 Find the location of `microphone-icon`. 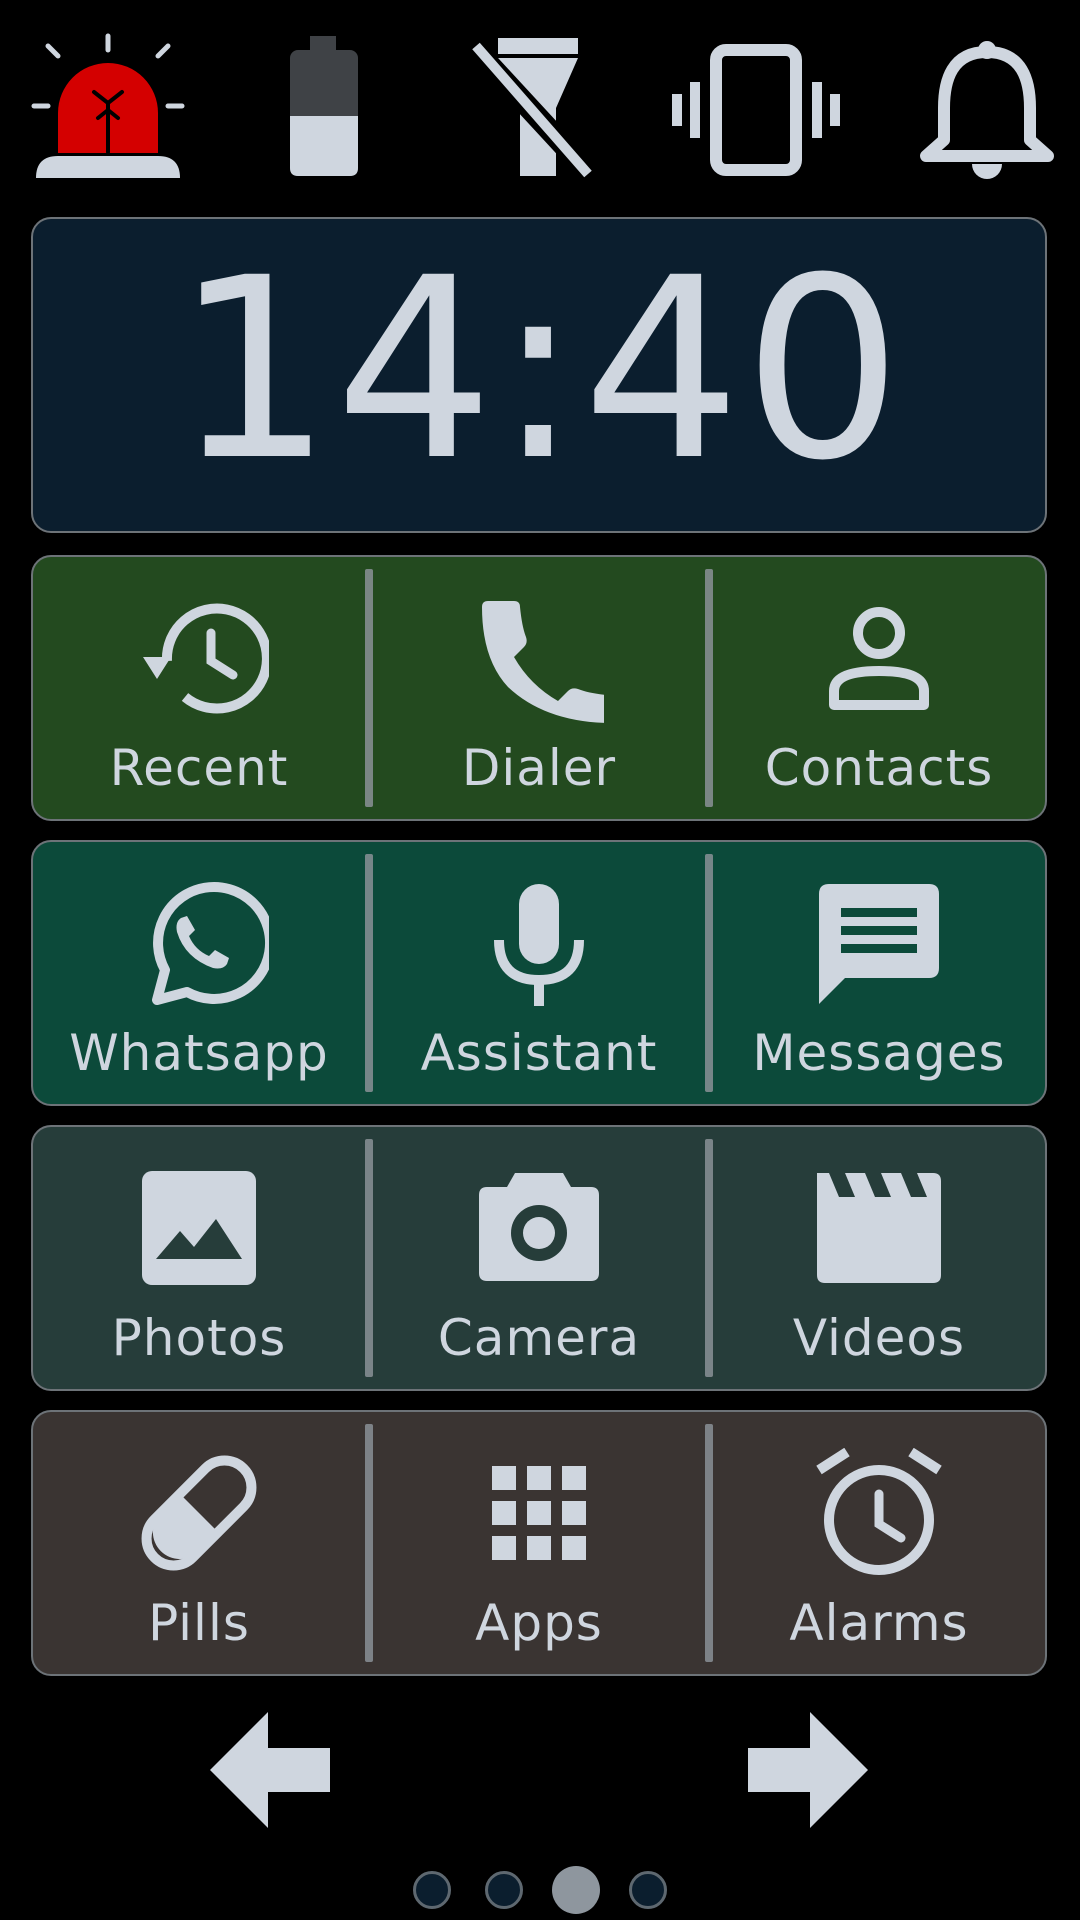

microphone-icon is located at coordinates (539, 943).